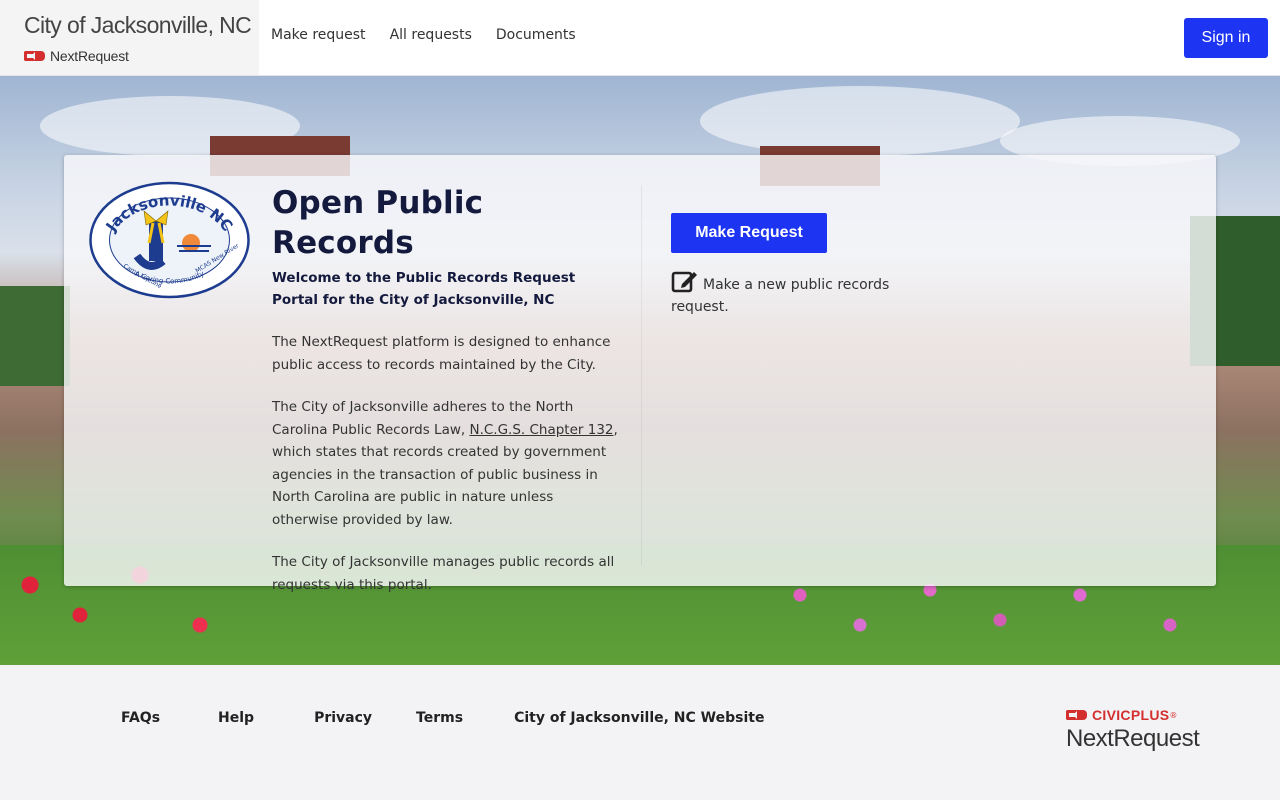 The height and width of the screenshot is (800, 1280). What do you see at coordinates (343, 718) in the screenshot?
I see `footer-privacy-link: Privacy` at bounding box center [343, 718].